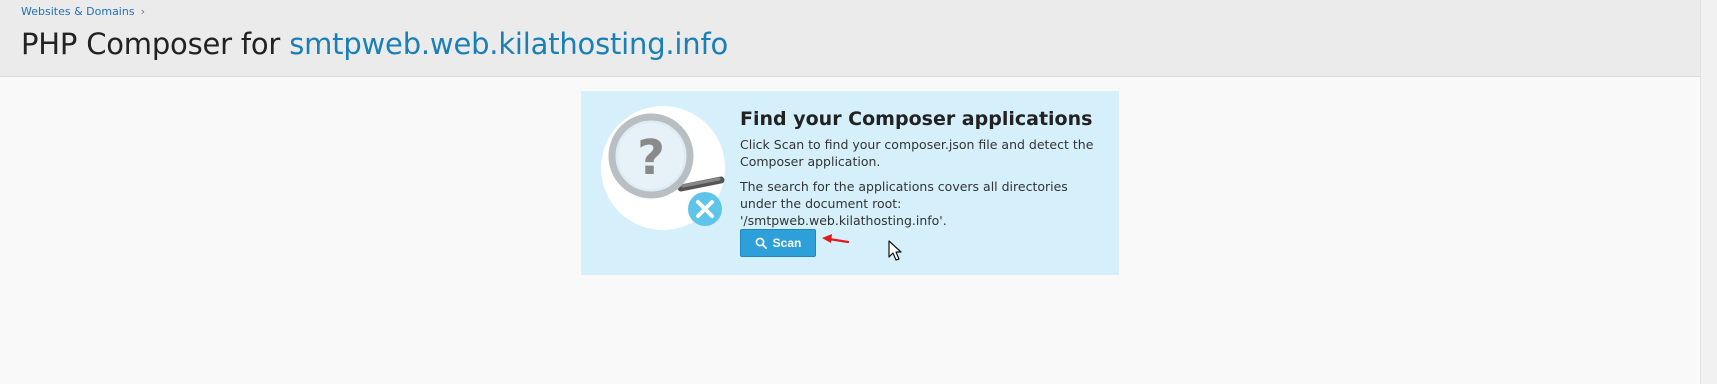 The width and height of the screenshot is (1717, 384). I want to click on breadcrumb: Websites & Domains ›, so click(83, 11).